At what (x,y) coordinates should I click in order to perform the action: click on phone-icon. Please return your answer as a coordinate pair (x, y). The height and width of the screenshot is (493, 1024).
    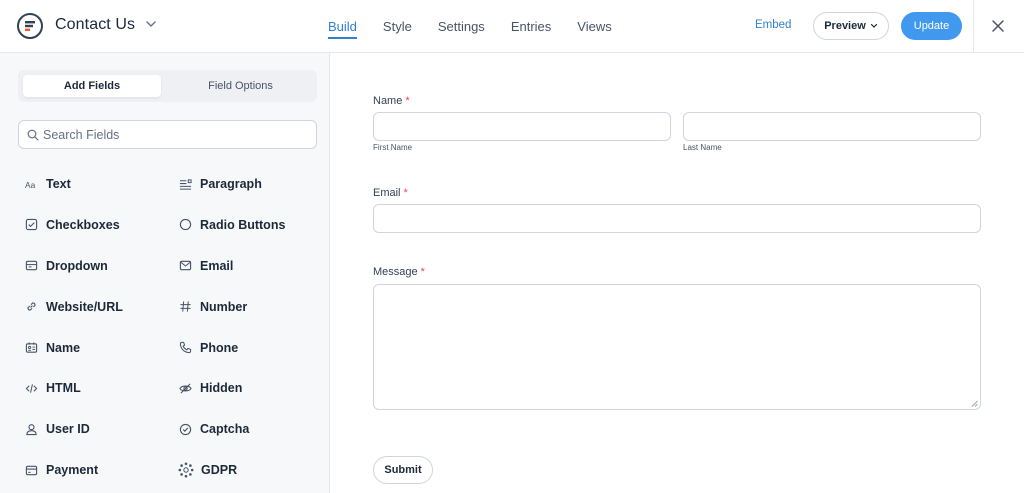
    Looking at the image, I should click on (185, 348).